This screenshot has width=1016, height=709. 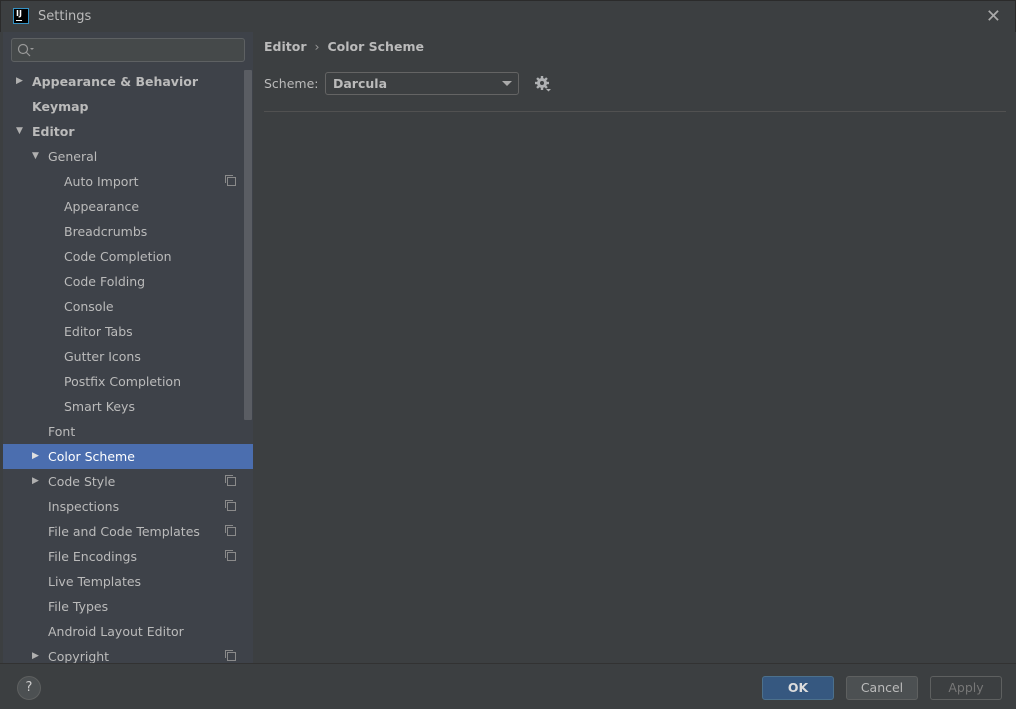 What do you see at coordinates (248, 245) in the screenshot?
I see `sidebar-scrollbar` at bounding box center [248, 245].